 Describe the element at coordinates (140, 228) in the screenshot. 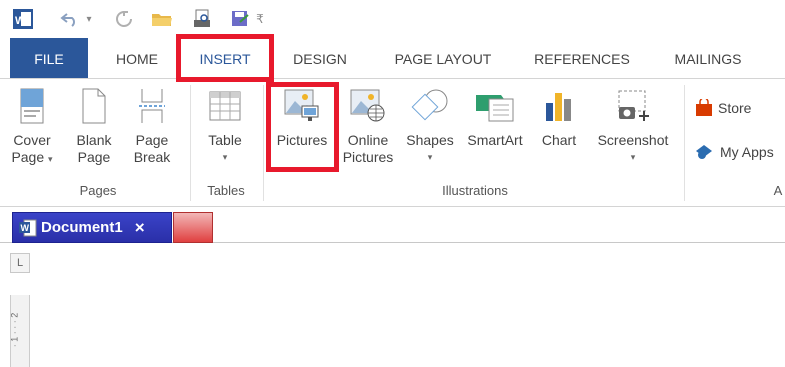

I see `close-tab-icon: ×` at that location.